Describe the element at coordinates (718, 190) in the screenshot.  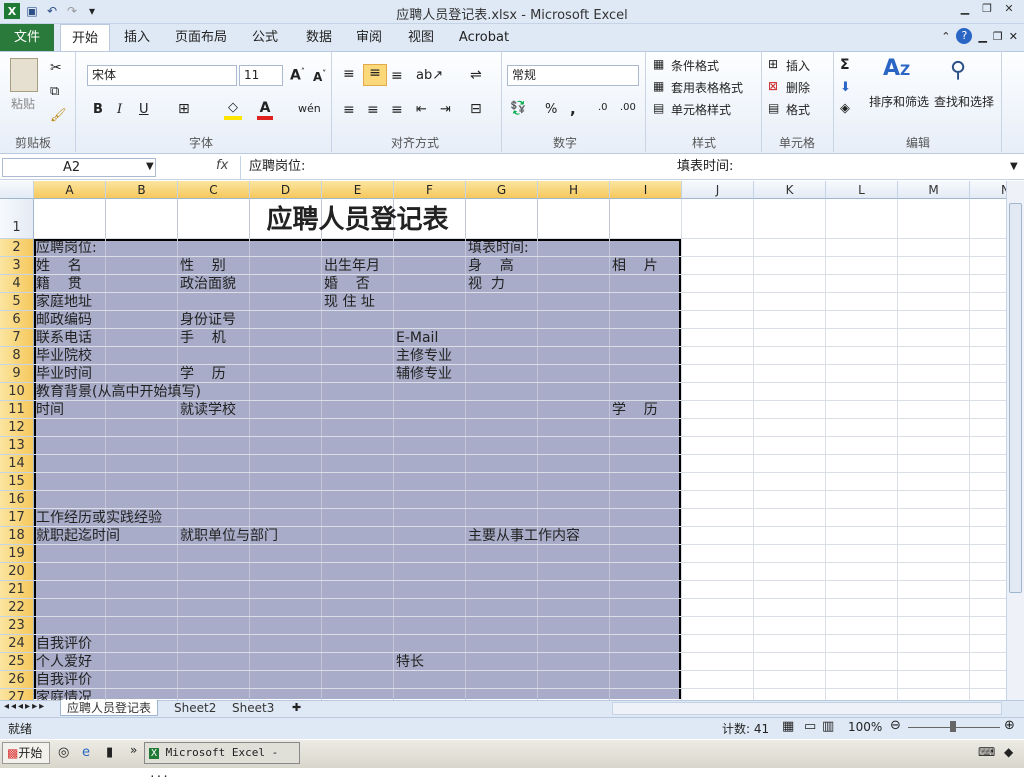
I see `column-header-j: J` at that location.